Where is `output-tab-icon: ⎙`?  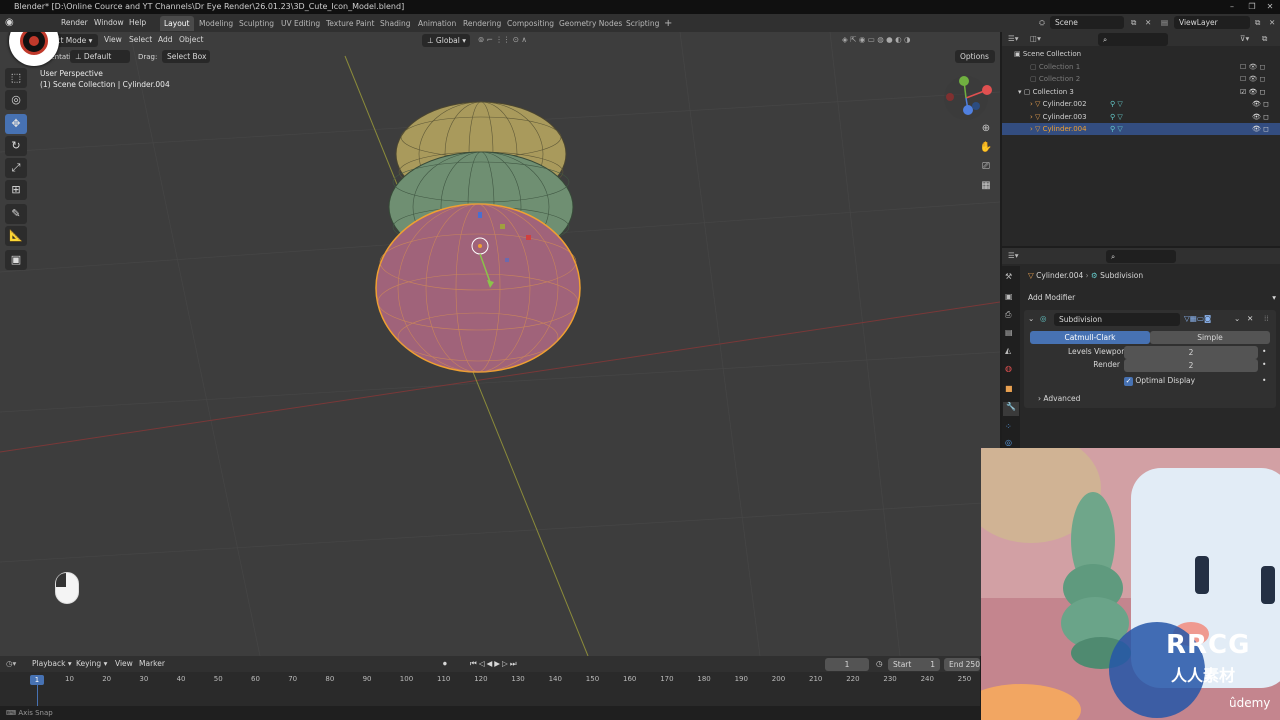
output-tab-icon: ⎙ is located at coordinates (1008, 315).